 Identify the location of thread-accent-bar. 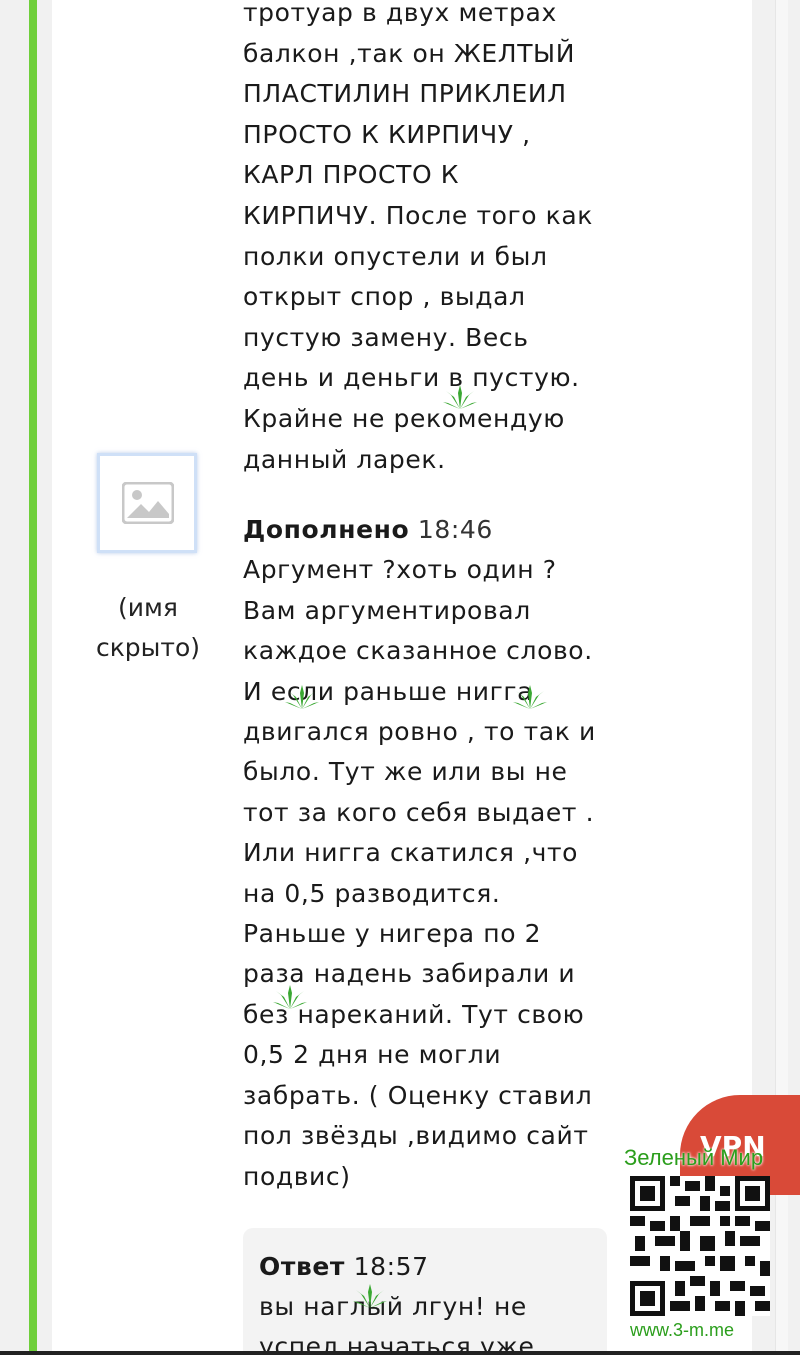
(33, 677).